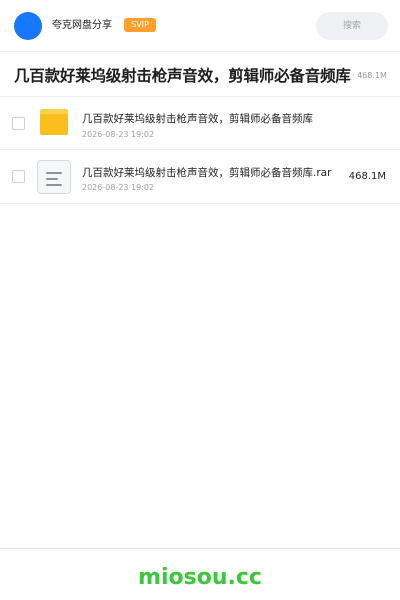 The height and width of the screenshot is (600, 400). Describe the element at coordinates (367, 176) in the screenshot. I see `file-size: 468.1M` at that location.